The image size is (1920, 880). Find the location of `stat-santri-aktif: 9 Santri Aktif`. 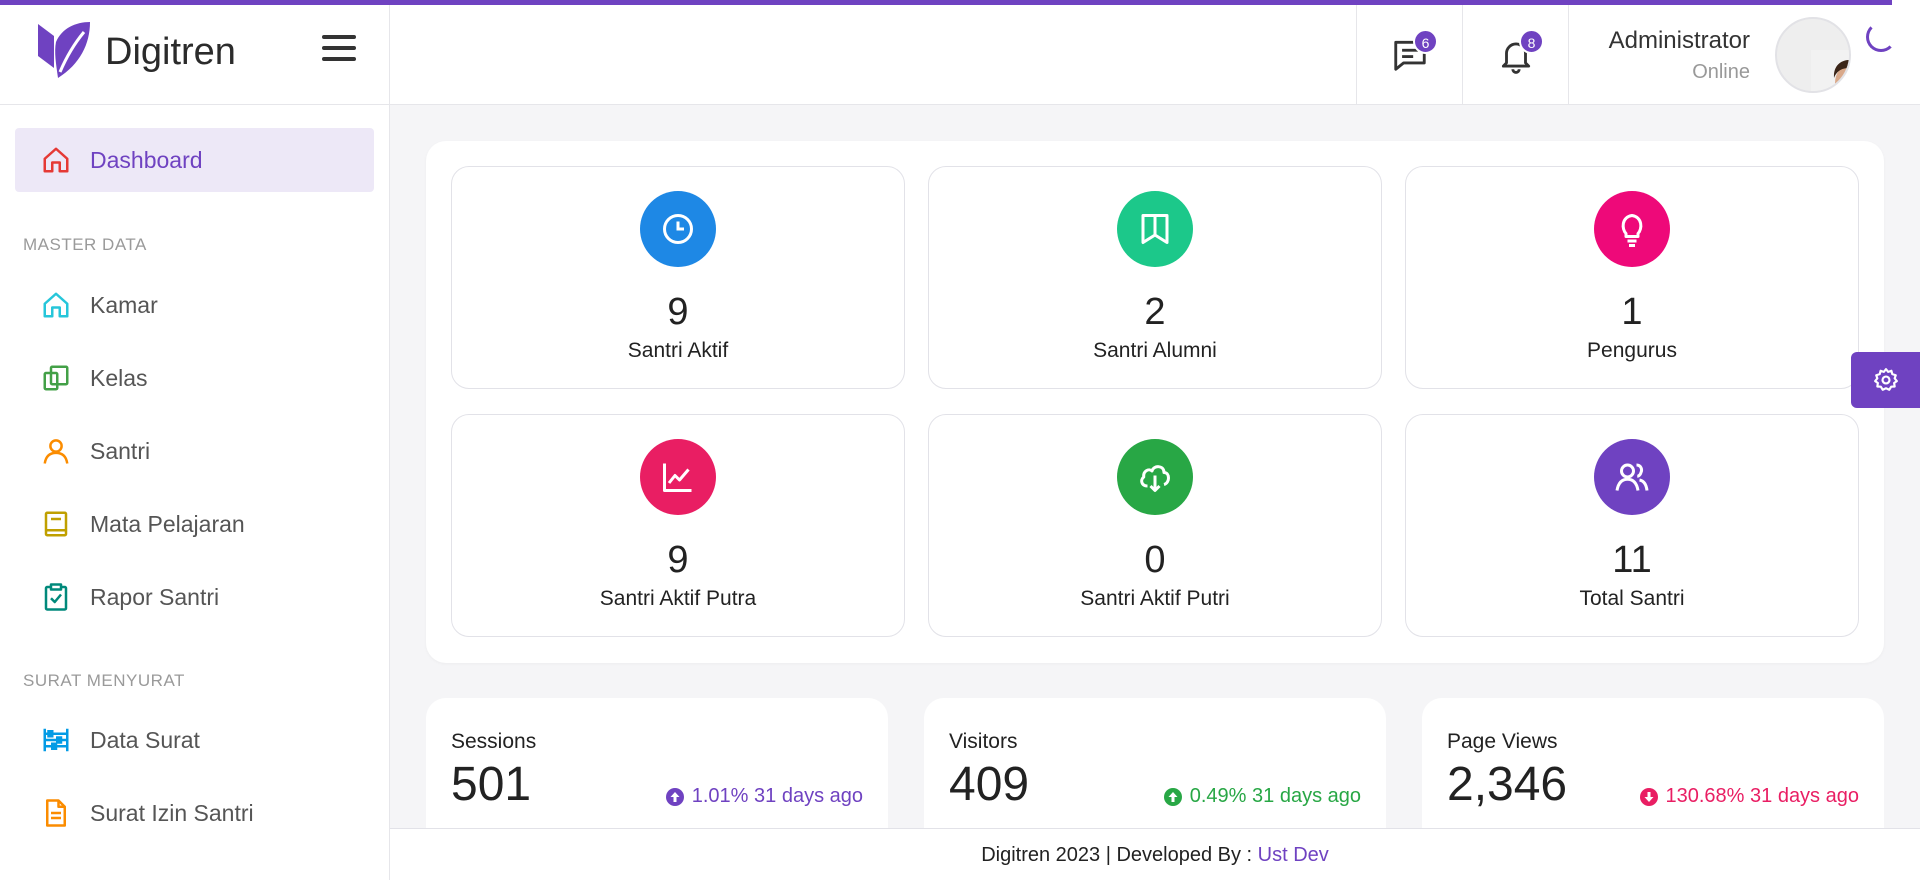

stat-santri-aktif: 9 Santri Aktif is located at coordinates (678, 277).